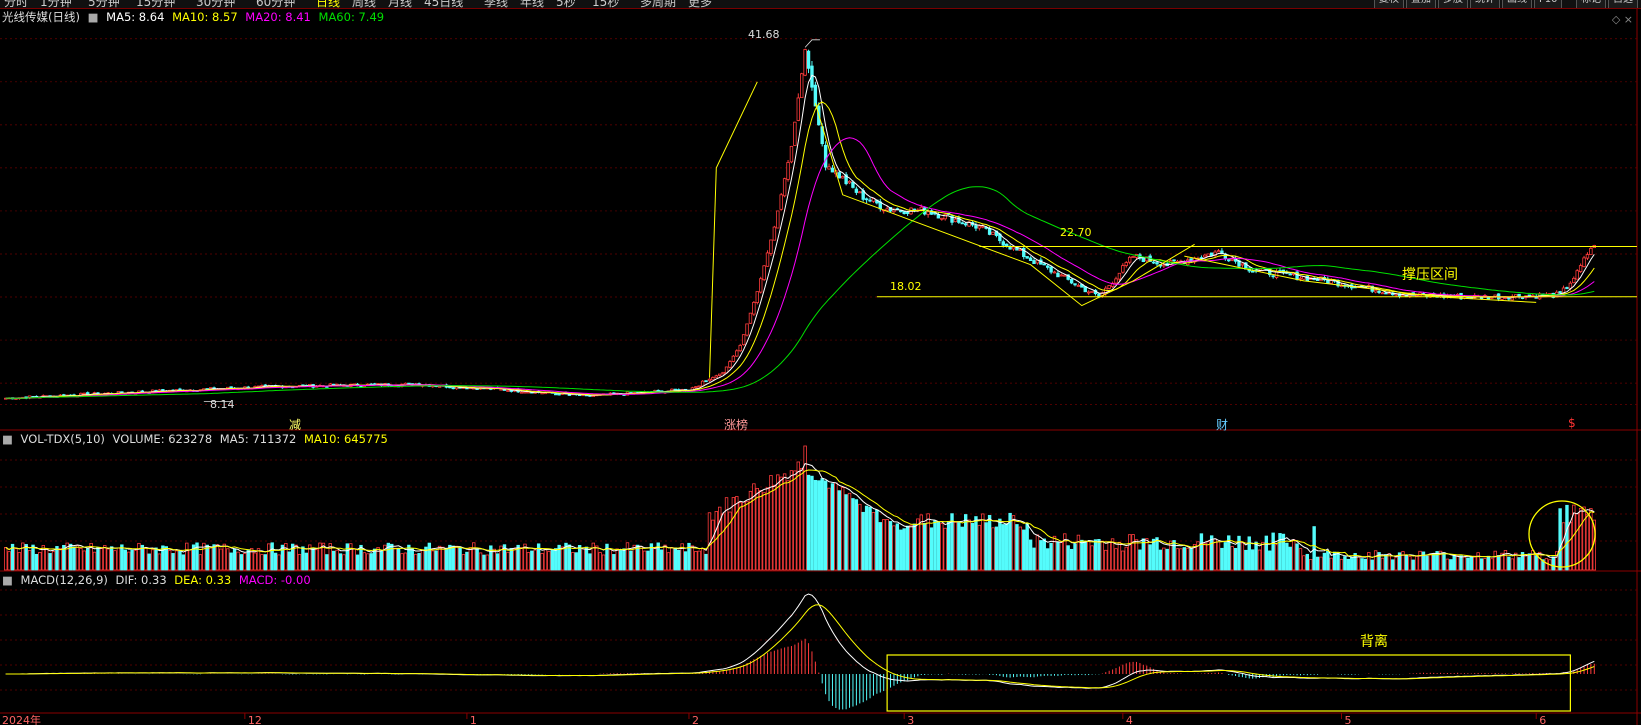 The height and width of the screenshot is (725, 1641). I want to click on macd-dif-line, so click(800, 641).